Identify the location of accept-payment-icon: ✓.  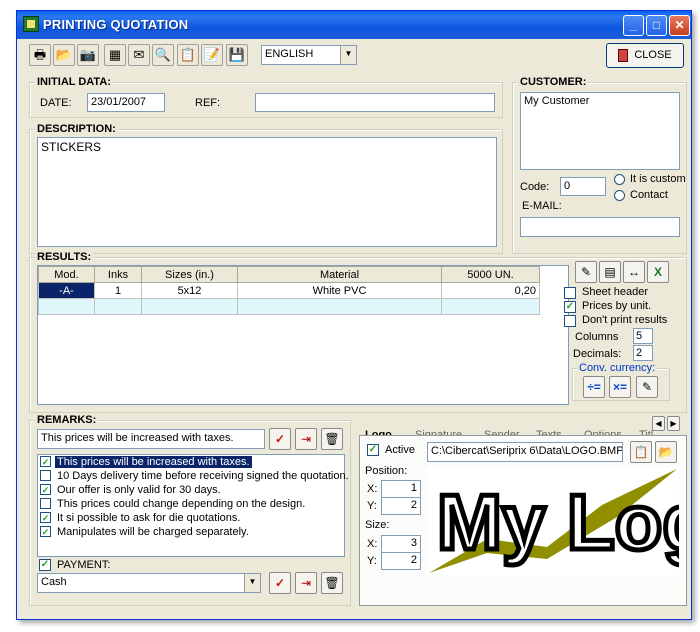
(280, 583).